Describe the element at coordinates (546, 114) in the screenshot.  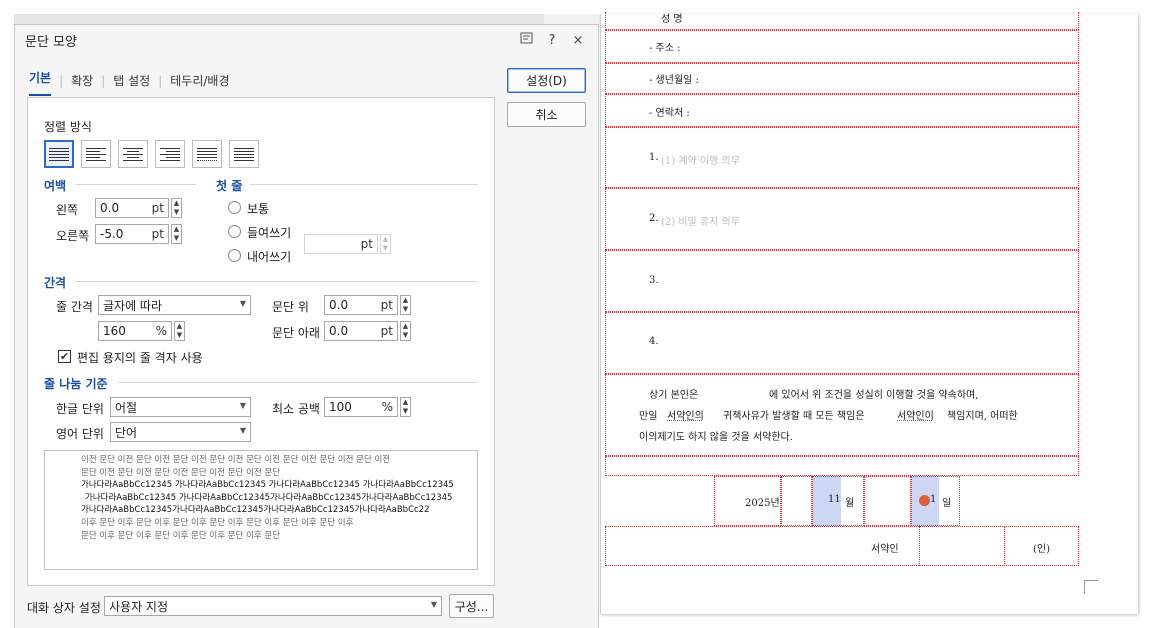
I see `cancel-button: 취소` at that location.